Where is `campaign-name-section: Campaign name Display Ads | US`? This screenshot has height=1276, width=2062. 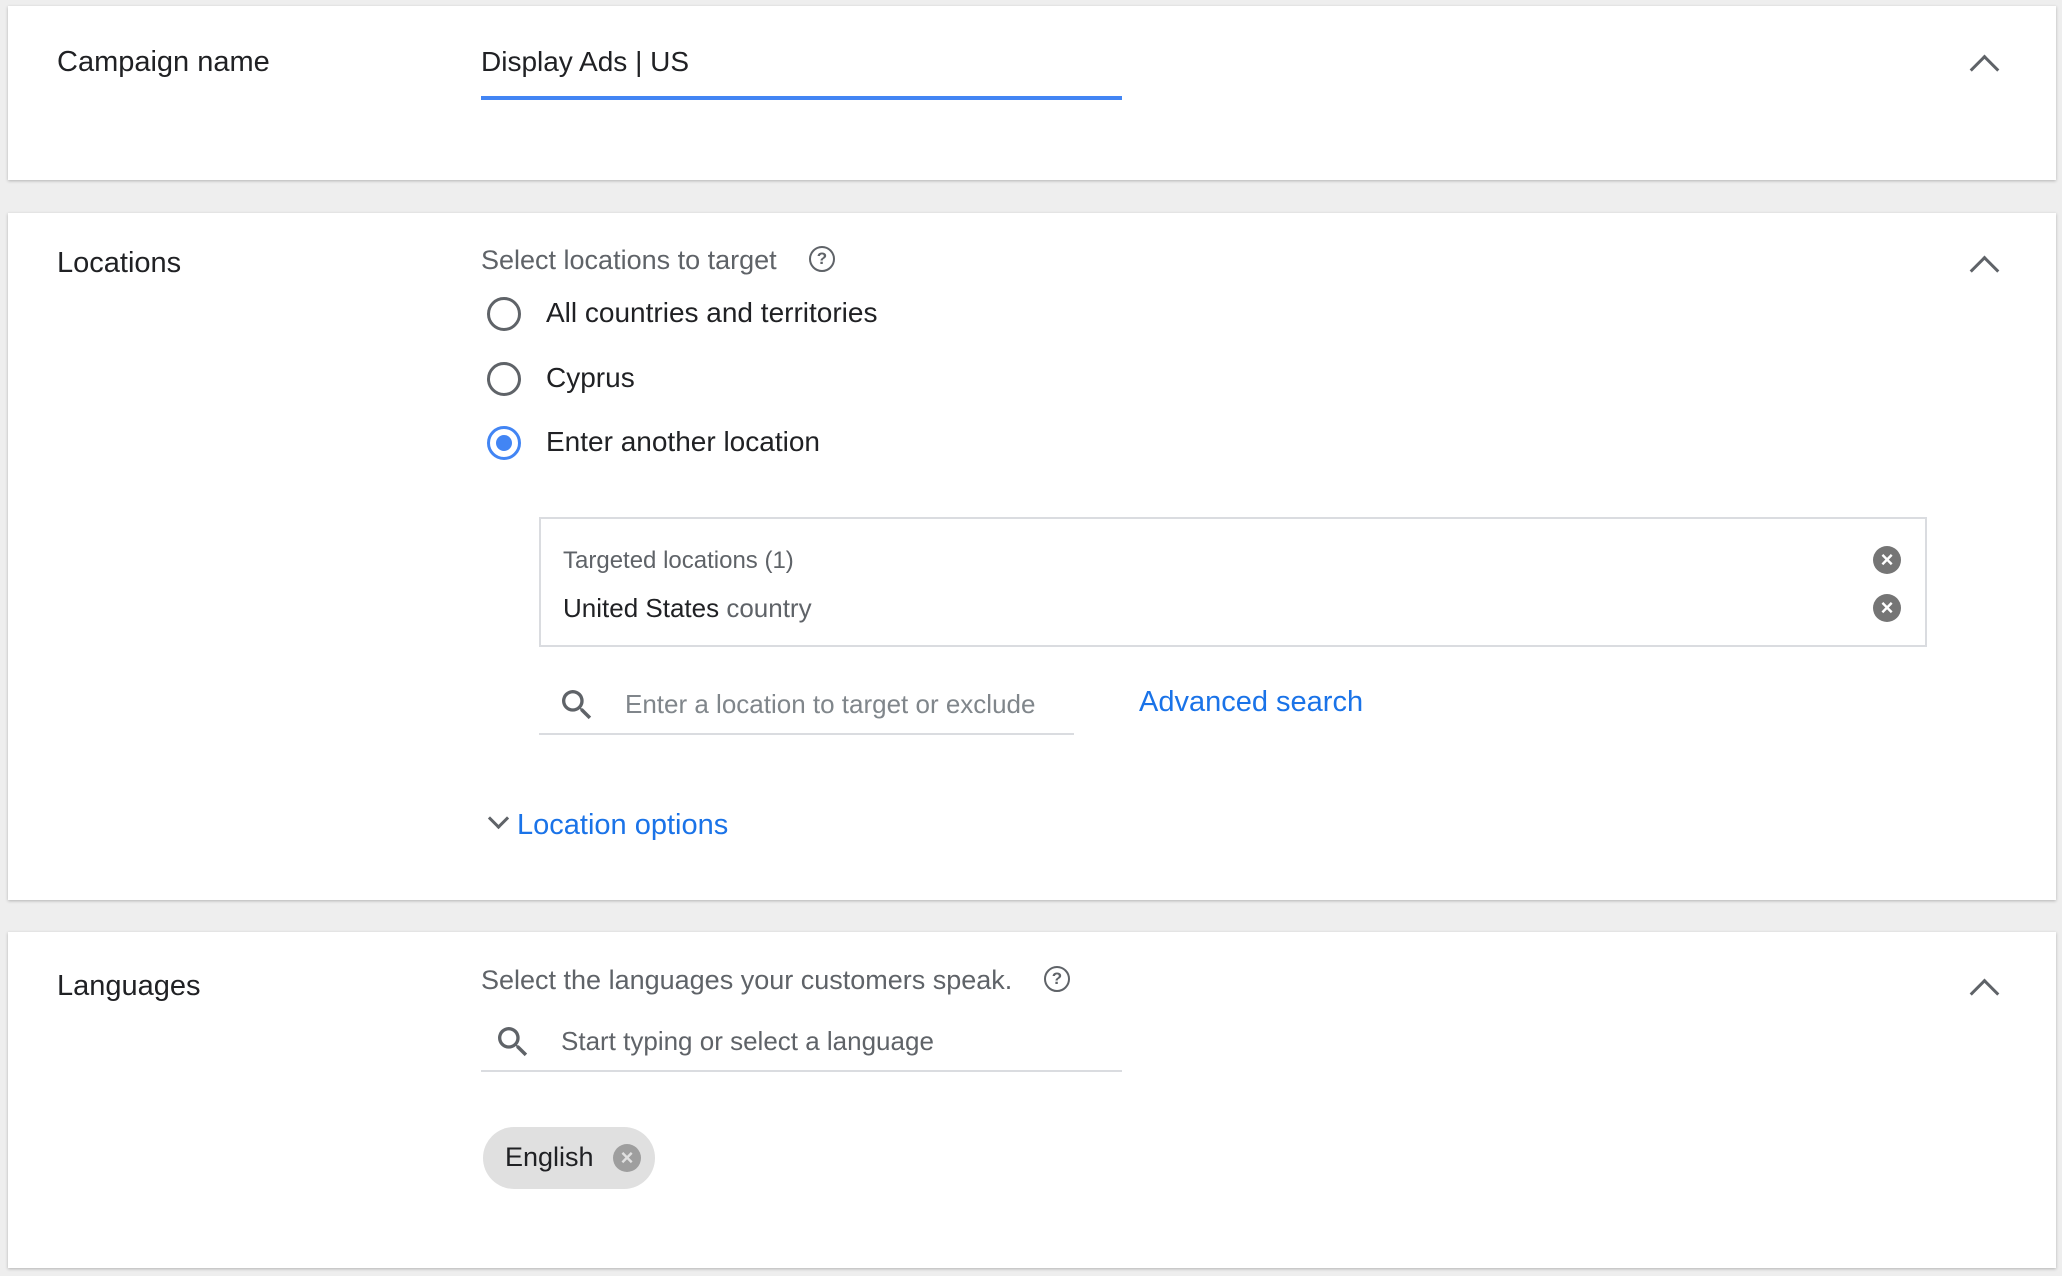 campaign-name-section: Campaign name Display Ads | US is located at coordinates (1032, 93).